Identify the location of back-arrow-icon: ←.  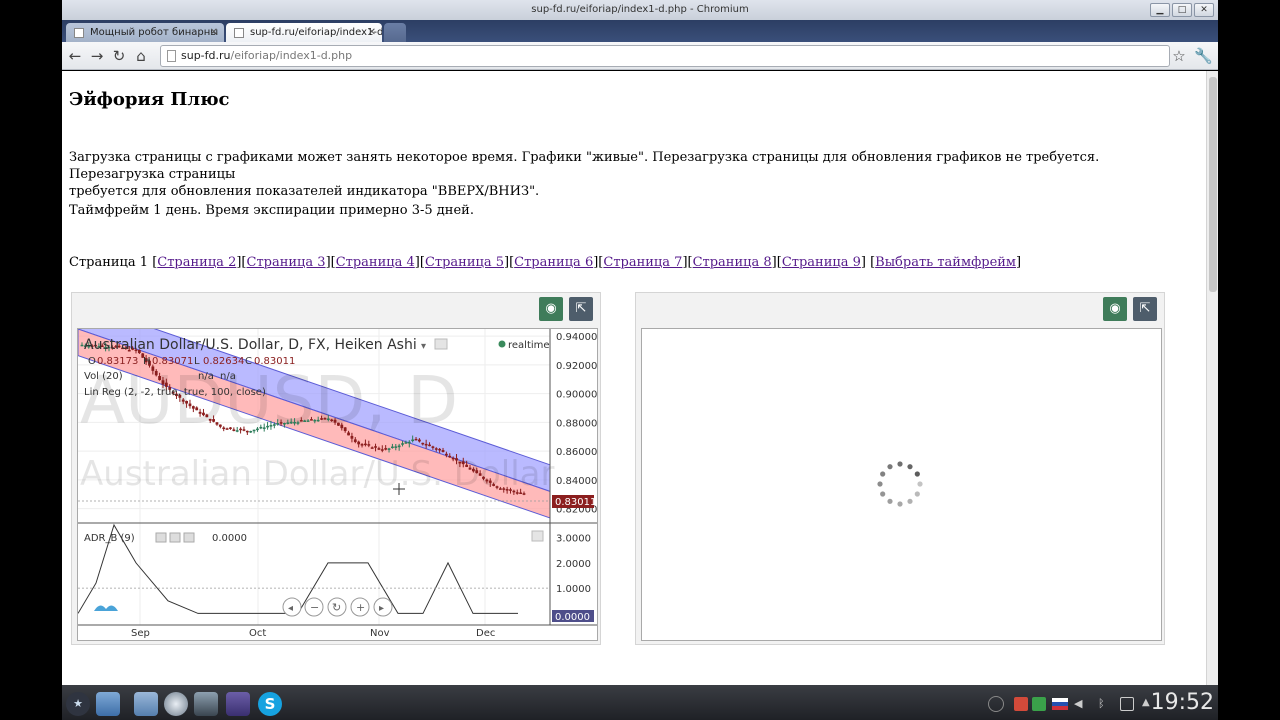
(75, 56).